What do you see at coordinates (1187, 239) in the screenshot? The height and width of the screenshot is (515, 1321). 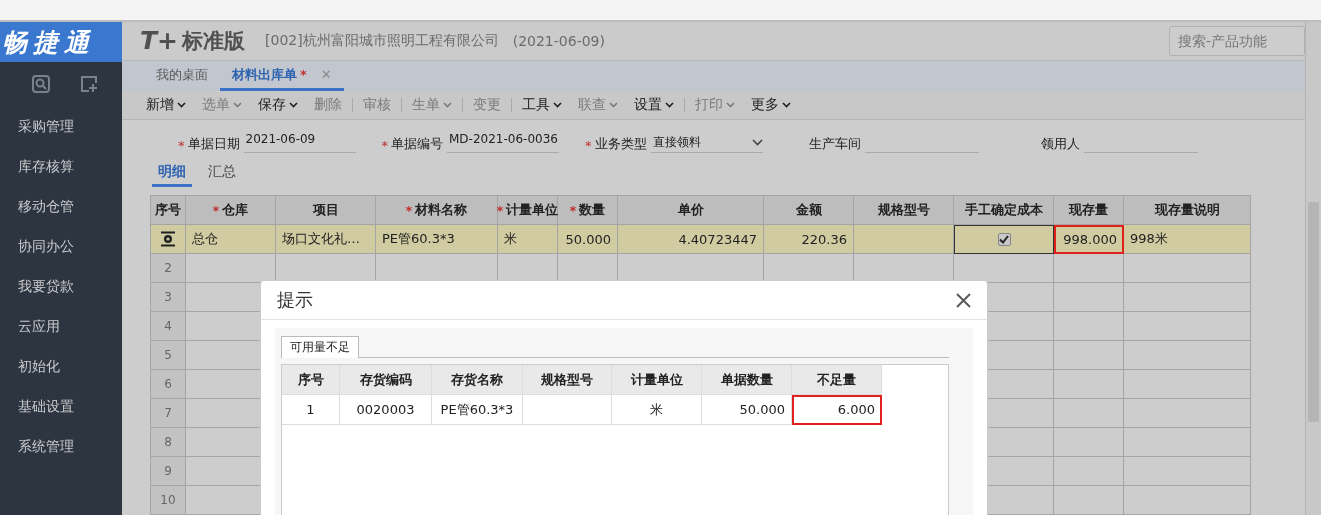 I see `table-cell: 998米` at bounding box center [1187, 239].